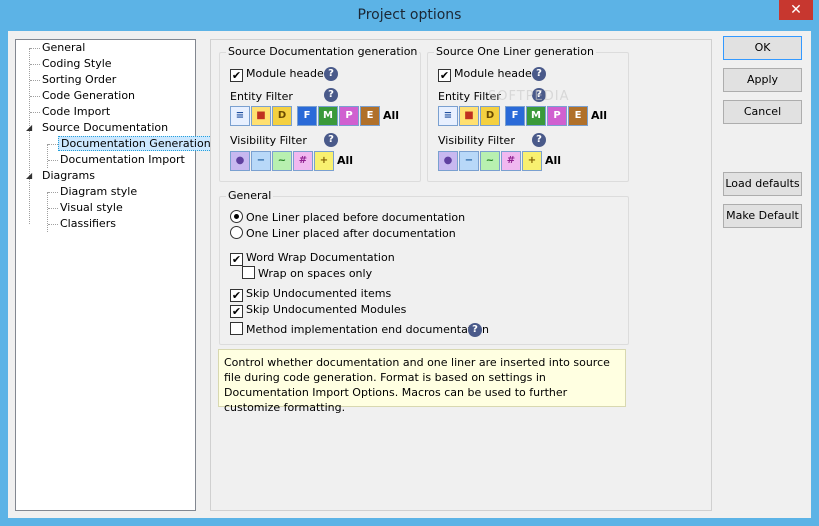  I want to click on tree-item-label: Code Generation, so click(89, 95).